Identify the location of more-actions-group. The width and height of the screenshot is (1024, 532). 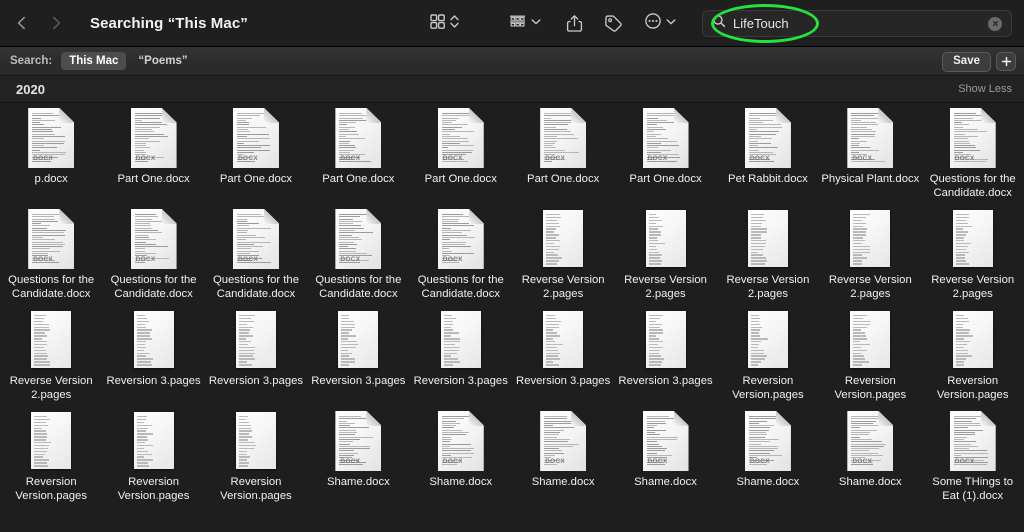
(660, 23).